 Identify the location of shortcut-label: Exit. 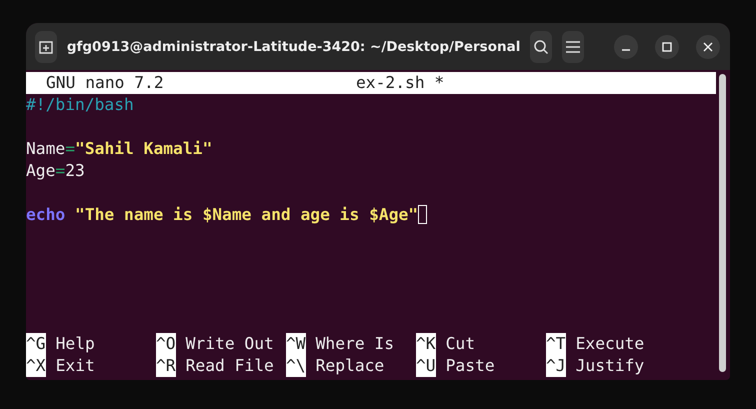
(75, 366).